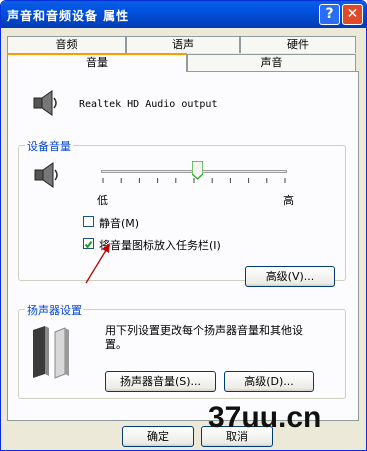 This screenshot has height=451, width=367. Describe the element at coordinates (158, 436) in the screenshot. I see `ok-button: 确定` at that location.